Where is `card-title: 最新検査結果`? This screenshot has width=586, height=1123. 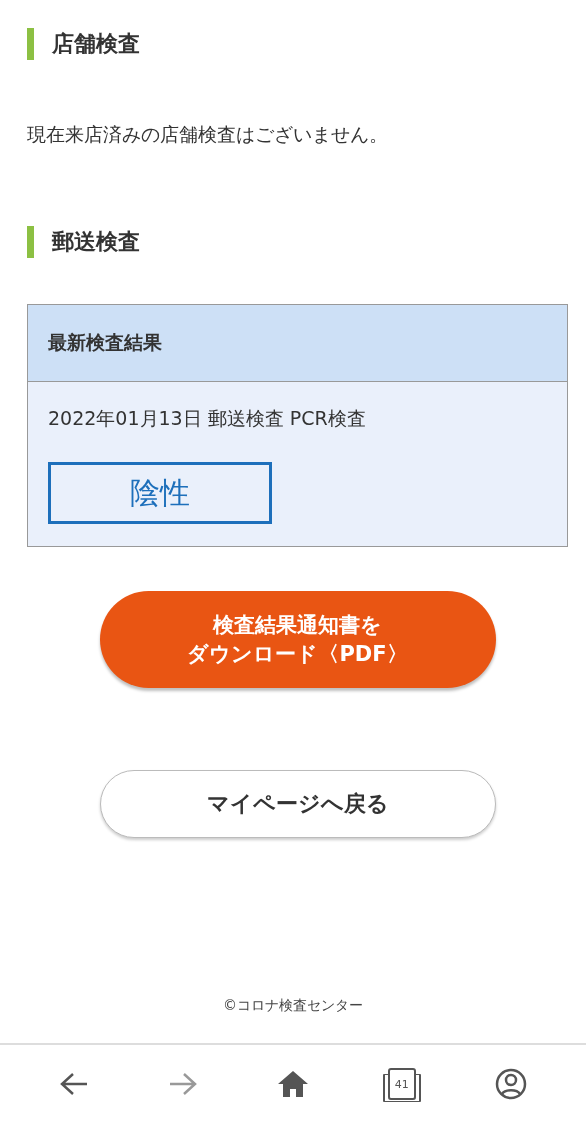
card-title: 最新検査結果 is located at coordinates (105, 342).